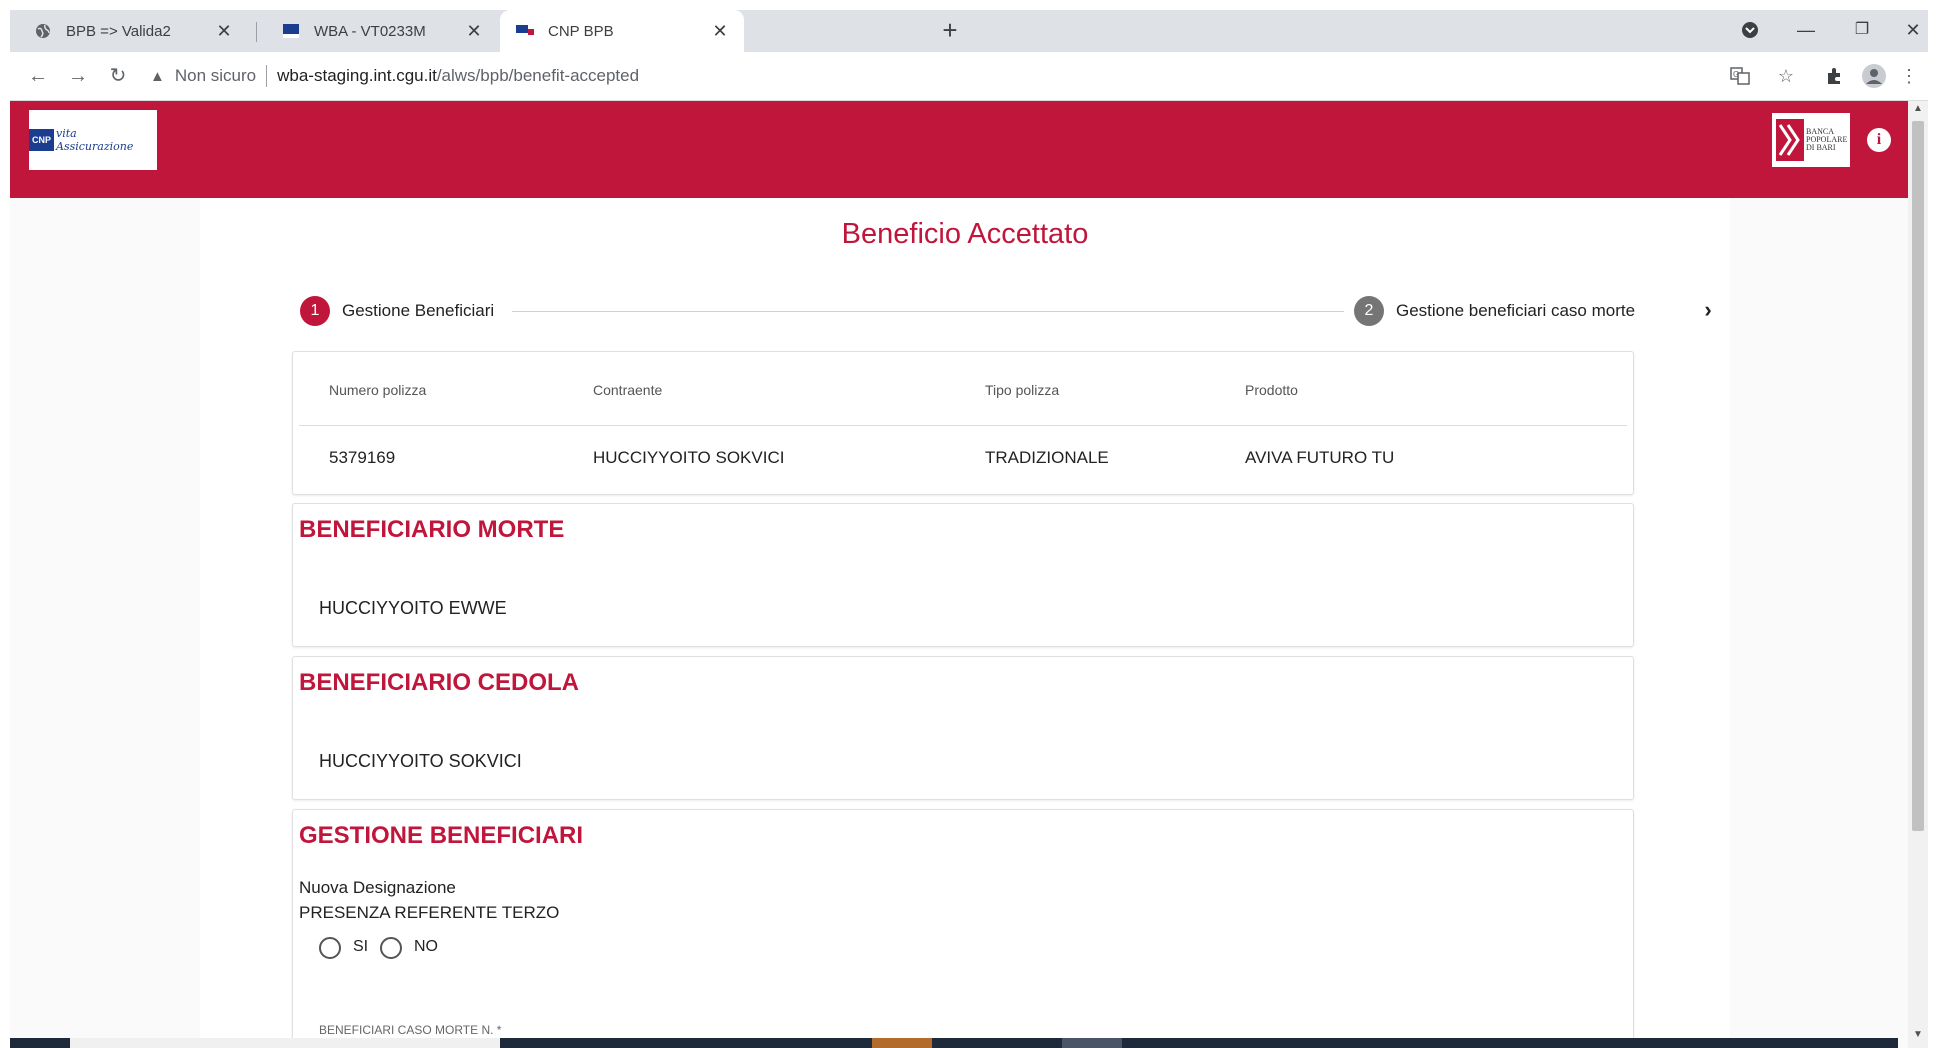 The image size is (1938, 1048). Describe the element at coordinates (357, 75) in the screenshot. I see `url-host: wba-staging.int.cgu.it` at that location.